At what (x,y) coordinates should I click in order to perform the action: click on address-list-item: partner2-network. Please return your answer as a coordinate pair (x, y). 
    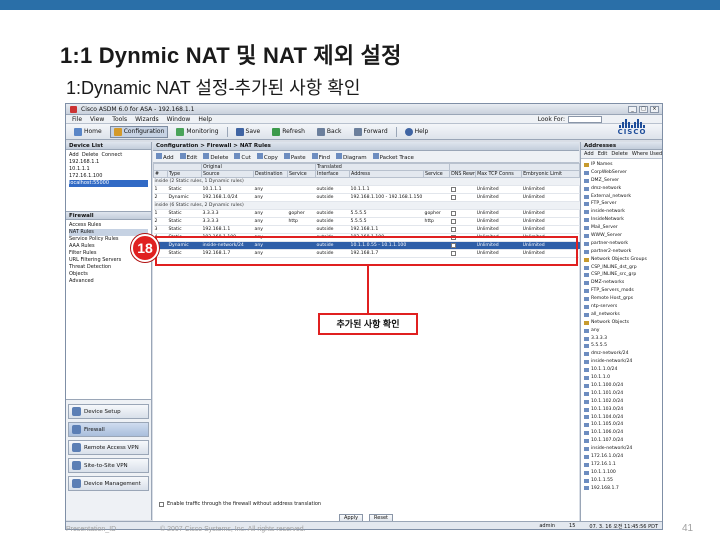
    Looking at the image, I should click on (622, 252).